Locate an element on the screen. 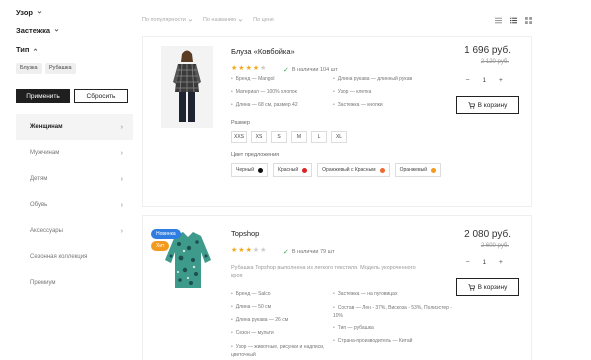 Image resolution: width=591 pixels, height=360 pixels. chevron-up-icon is located at coordinates (36, 49).